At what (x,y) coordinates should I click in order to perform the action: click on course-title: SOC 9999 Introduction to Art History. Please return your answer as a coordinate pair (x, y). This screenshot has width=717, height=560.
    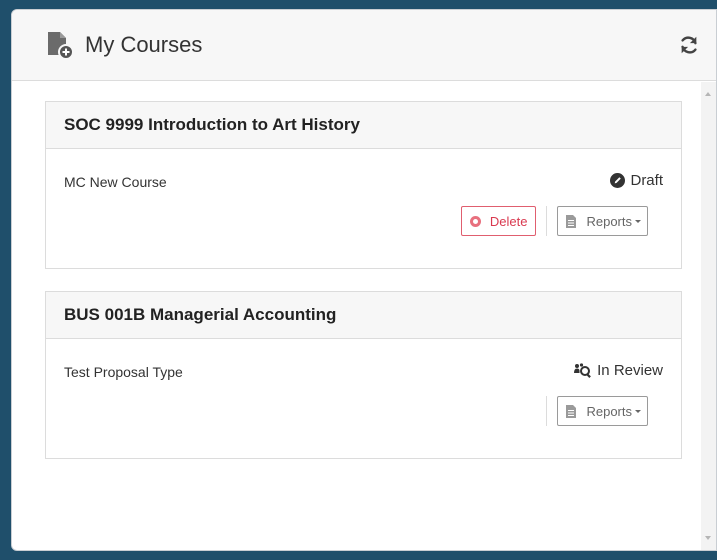
    Looking at the image, I should click on (212, 125).